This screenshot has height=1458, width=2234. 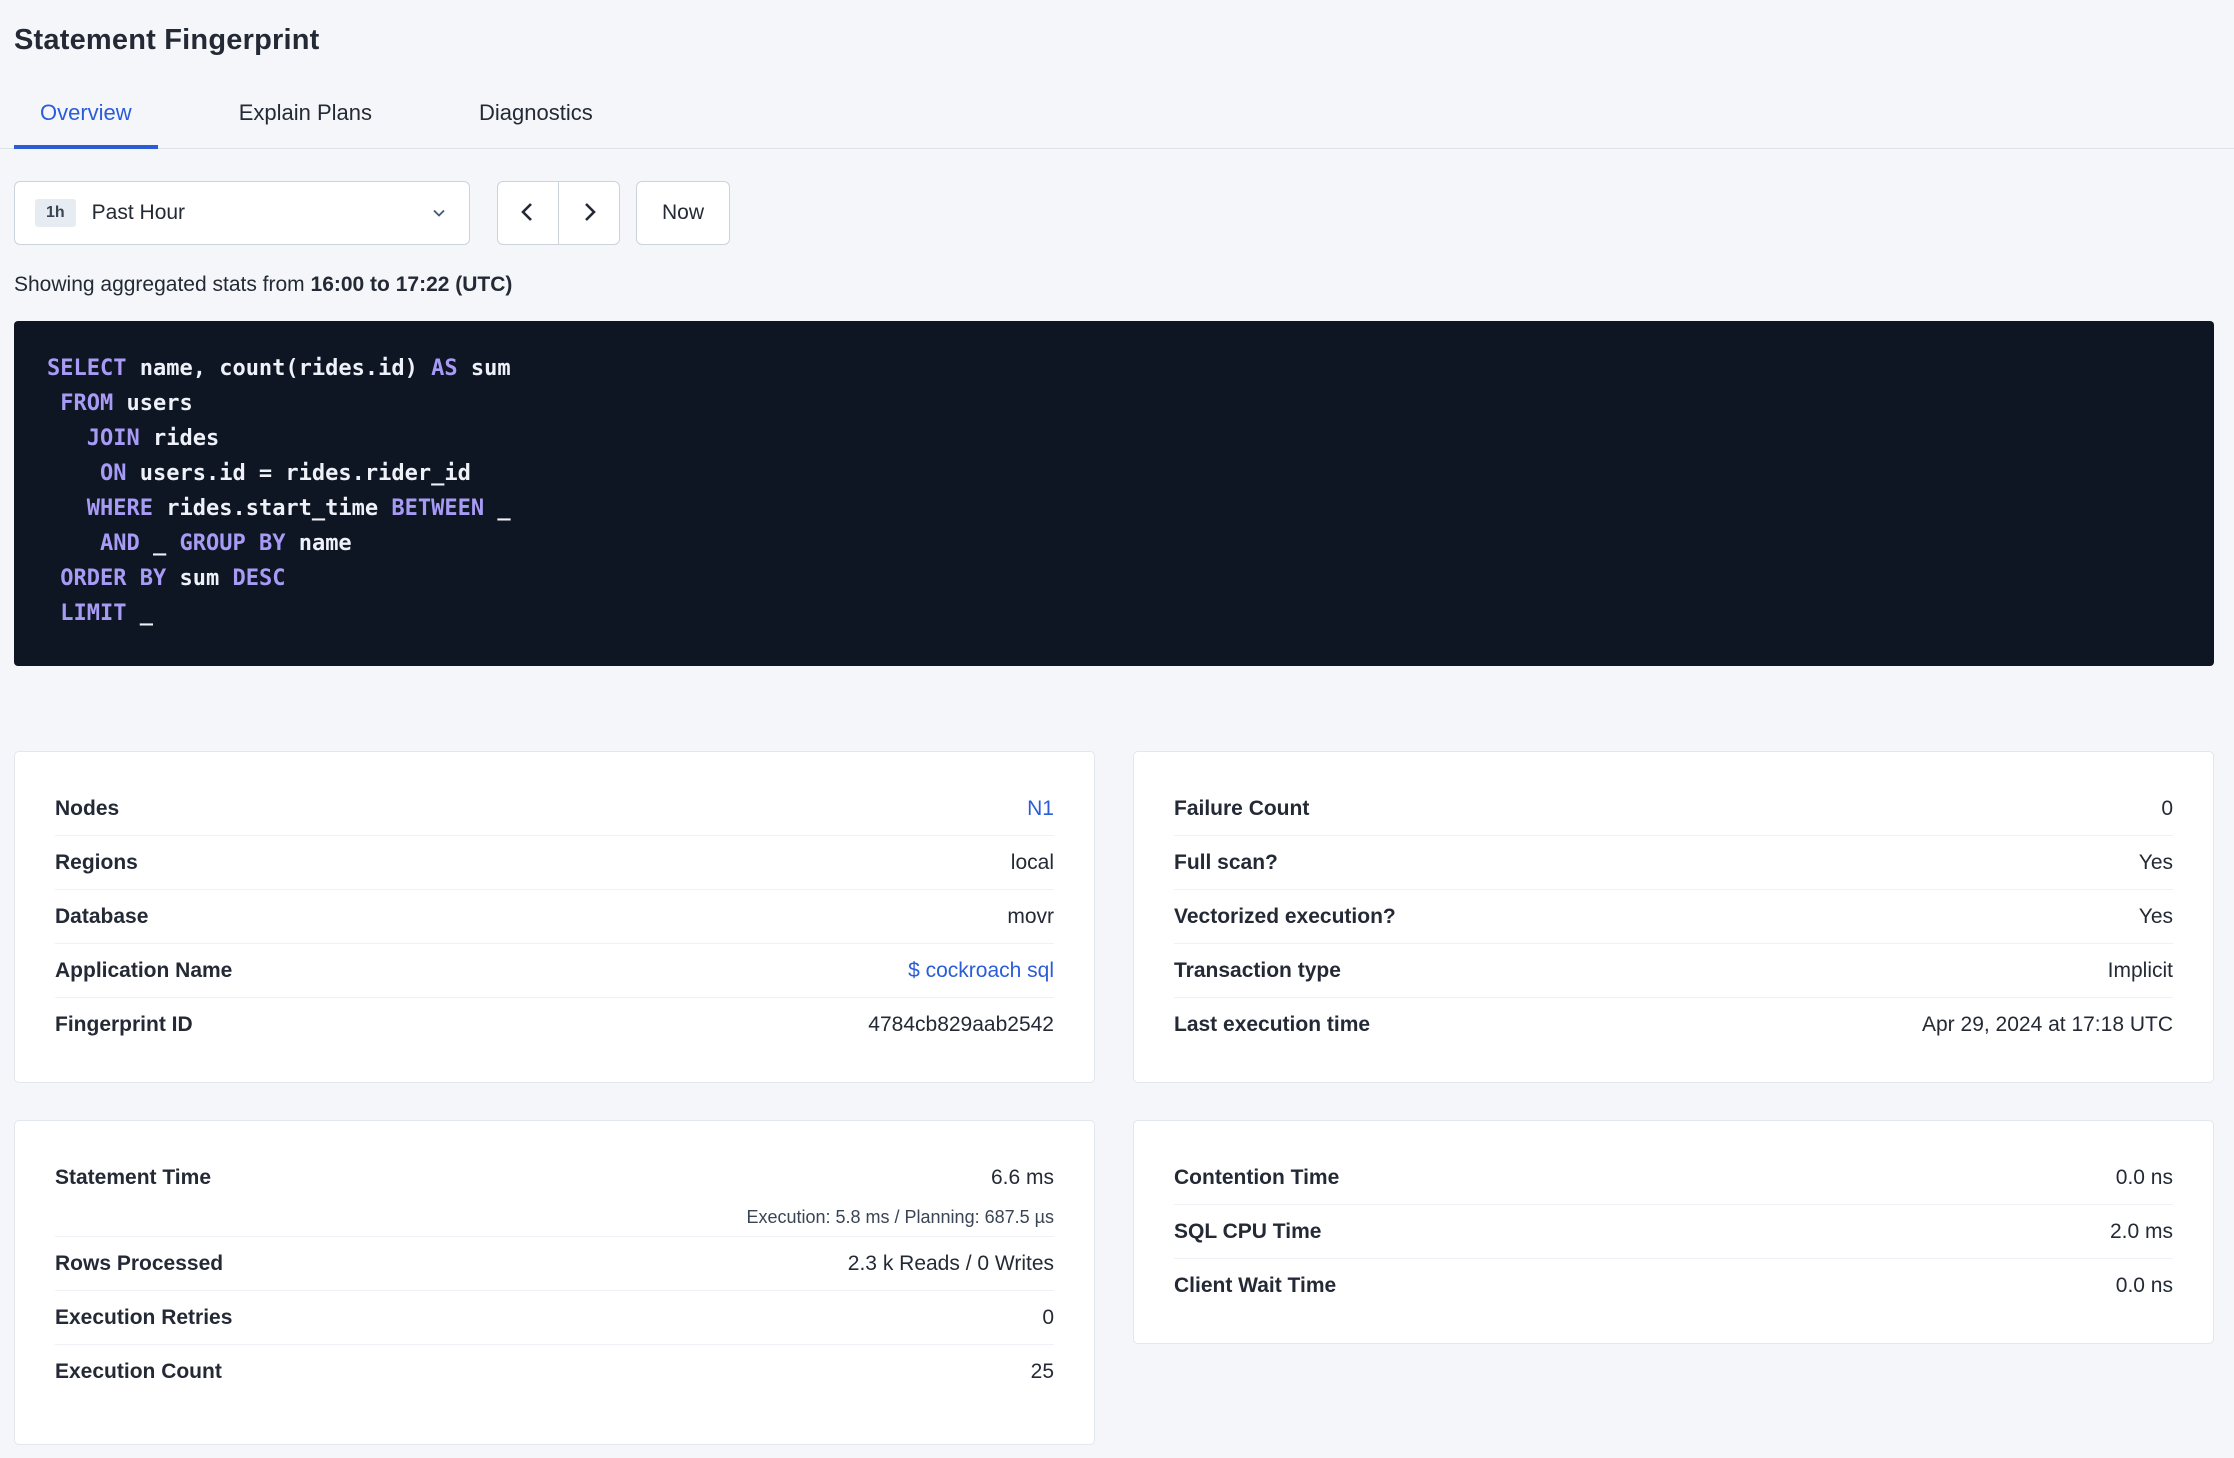 I want to click on table-row: Regions local, so click(x=554, y=863).